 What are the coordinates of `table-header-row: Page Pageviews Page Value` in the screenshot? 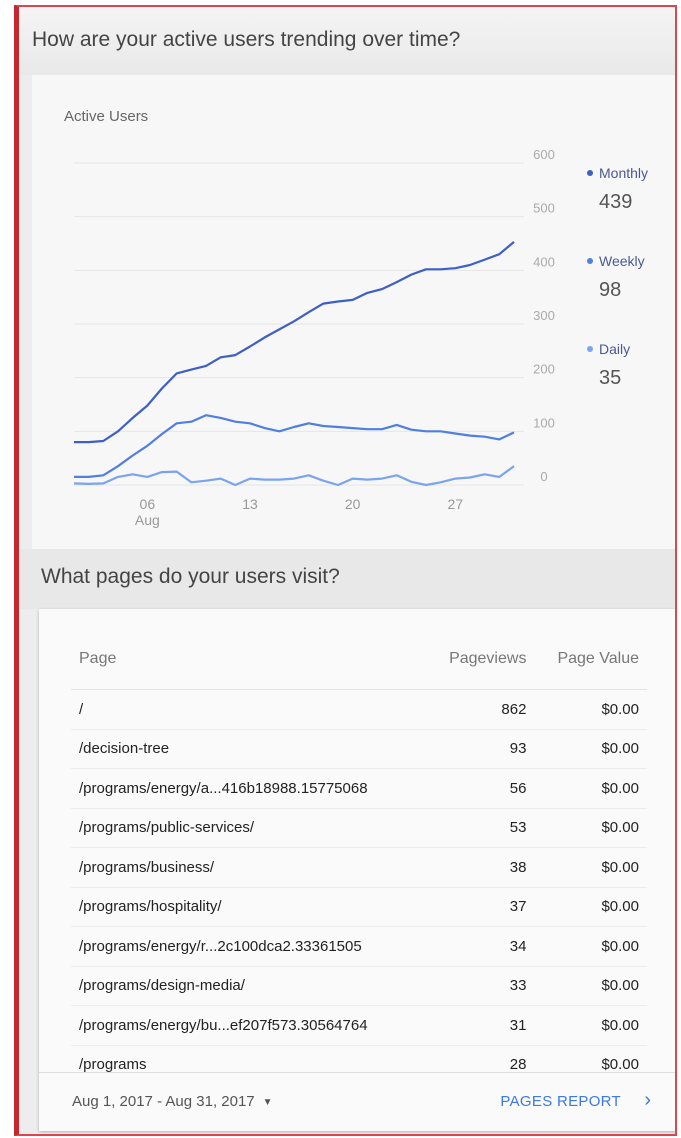 It's located at (359, 659).